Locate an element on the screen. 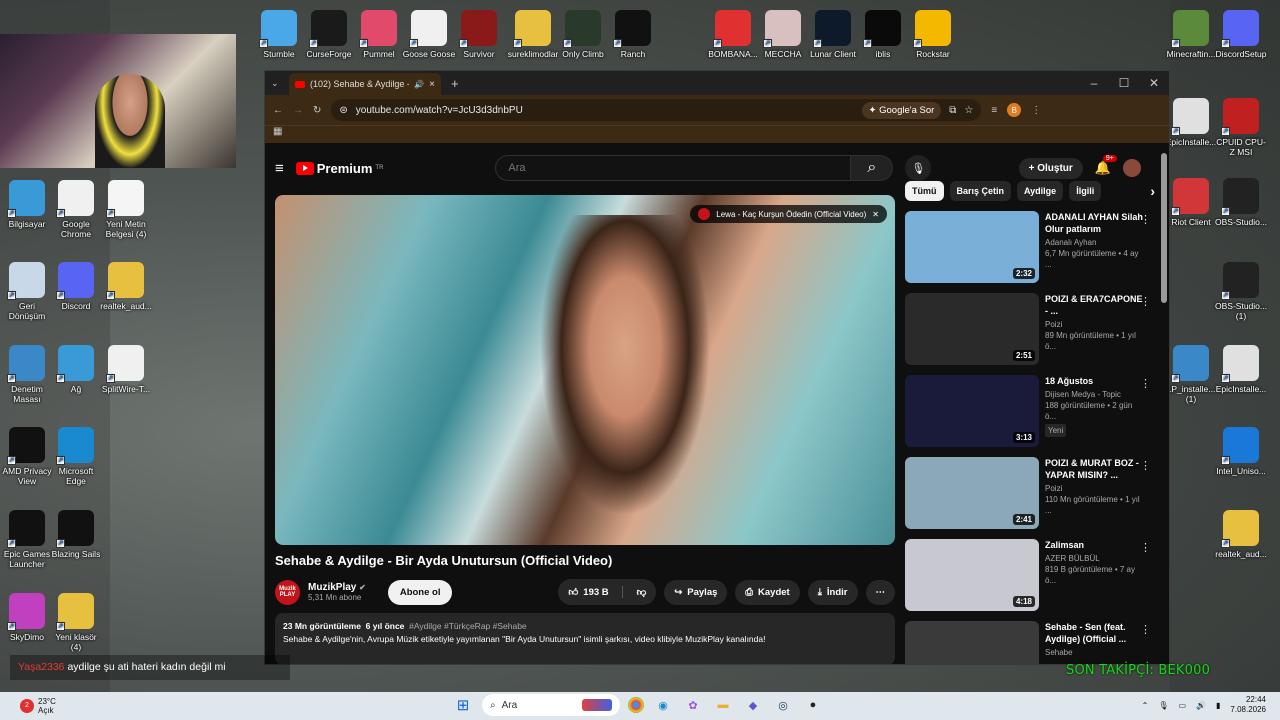 The height and width of the screenshot is (720, 1280). desktop-icon-left-2: ↗ Yeni Metin Belgesi (4) is located at coordinates (126, 209).